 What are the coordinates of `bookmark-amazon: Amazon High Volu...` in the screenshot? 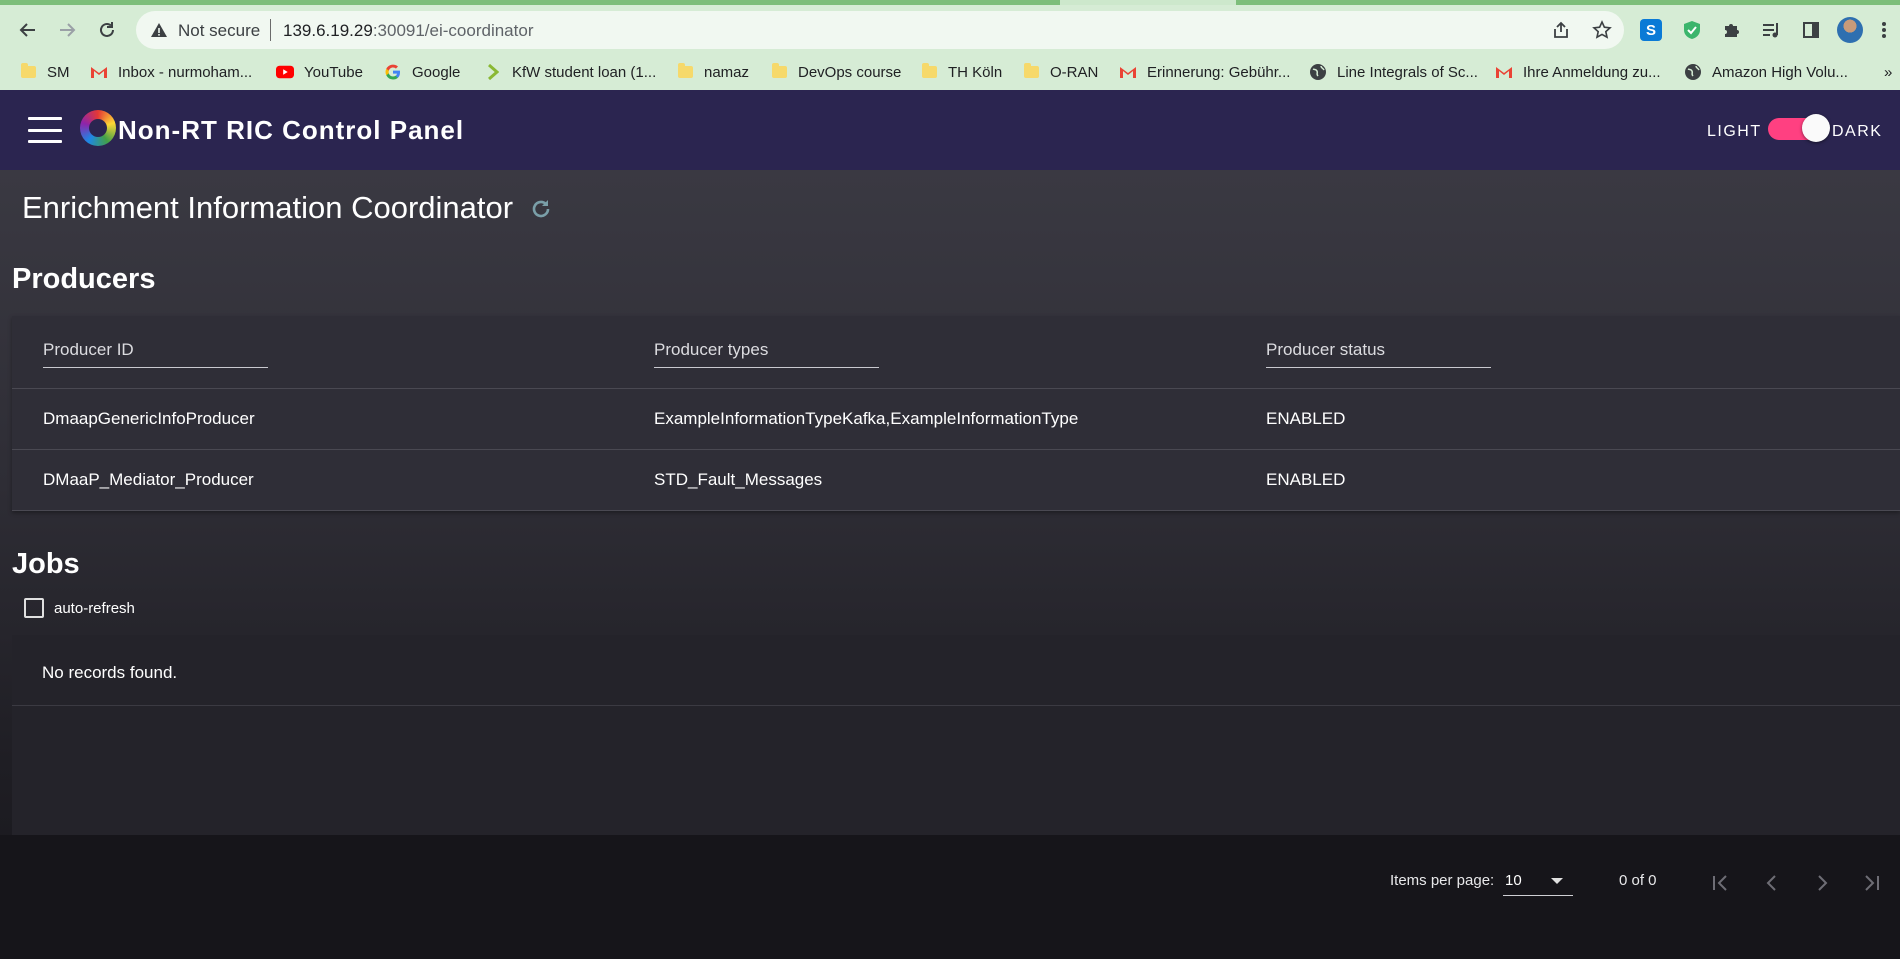 It's located at (1766, 72).